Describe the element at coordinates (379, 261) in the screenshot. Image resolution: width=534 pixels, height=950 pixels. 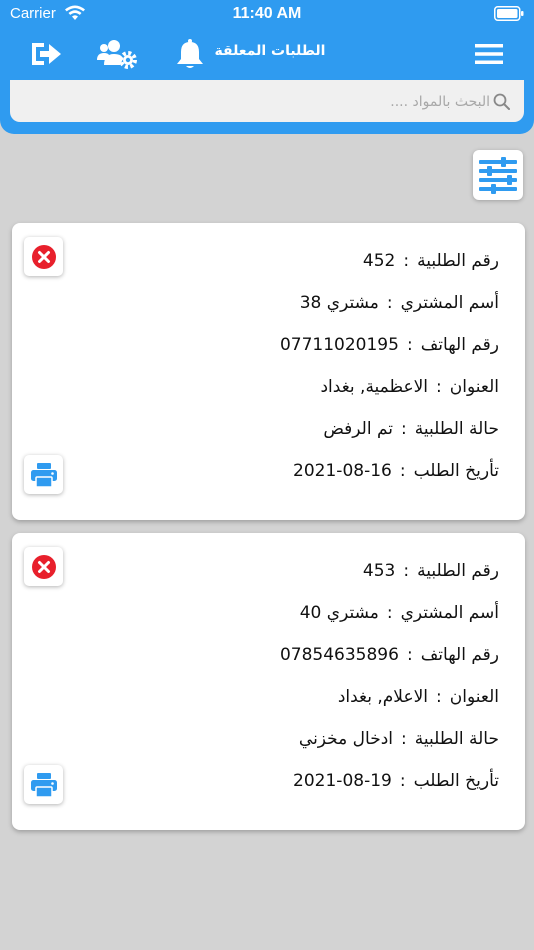
I see `order-number: 452` at that location.